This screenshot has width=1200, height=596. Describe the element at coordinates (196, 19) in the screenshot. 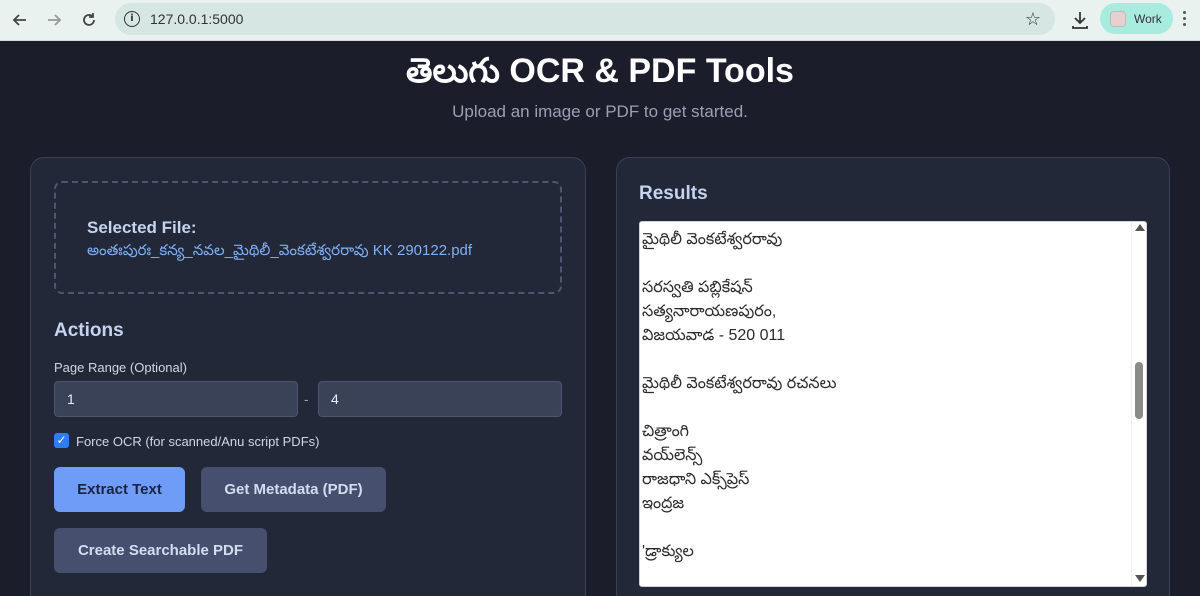

I see `url-text: 127.0.0.1:5000` at that location.